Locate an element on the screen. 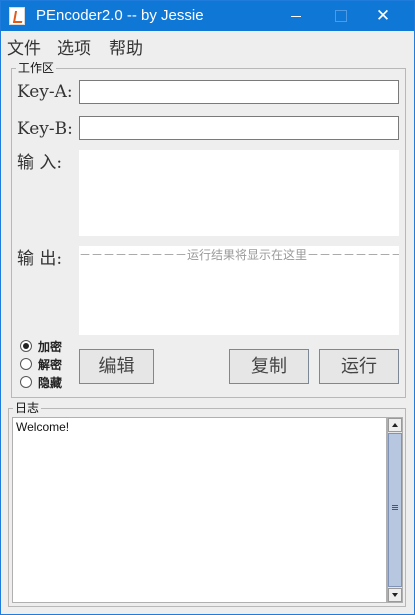 This screenshot has width=415, height=615. log-scrollbar is located at coordinates (395, 510).